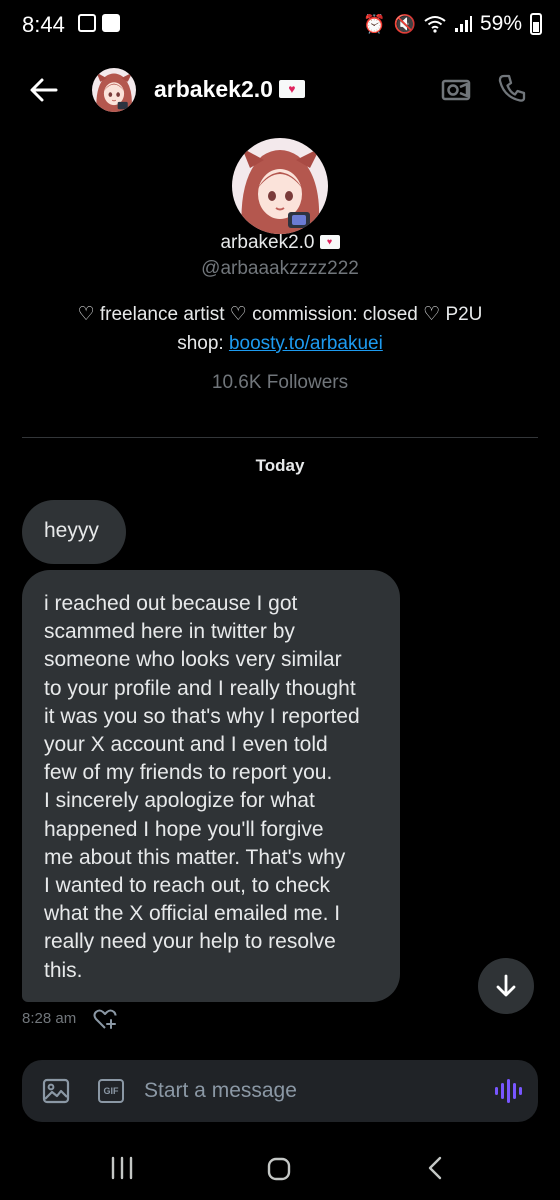  What do you see at coordinates (105, 1019) in the screenshot?
I see `add-reaction-icon` at bounding box center [105, 1019].